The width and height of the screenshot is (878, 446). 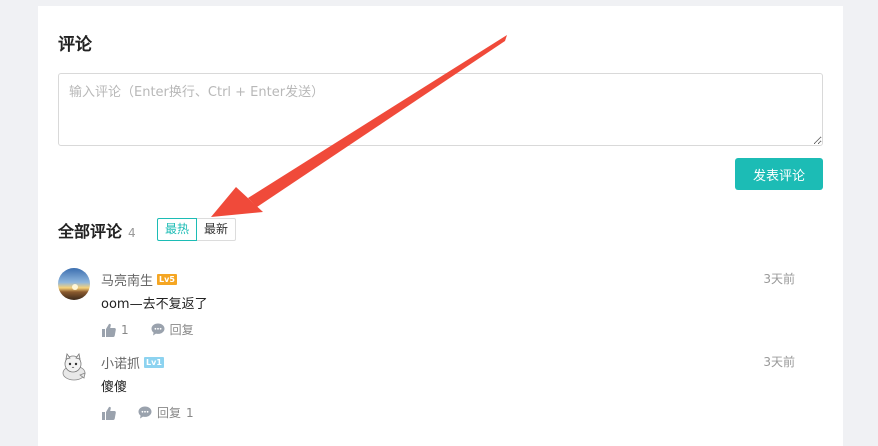 What do you see at coordinates (147, 329) in the screenshot?
I see `comment-actions: 1 回复` at bounding box center [147, 329].